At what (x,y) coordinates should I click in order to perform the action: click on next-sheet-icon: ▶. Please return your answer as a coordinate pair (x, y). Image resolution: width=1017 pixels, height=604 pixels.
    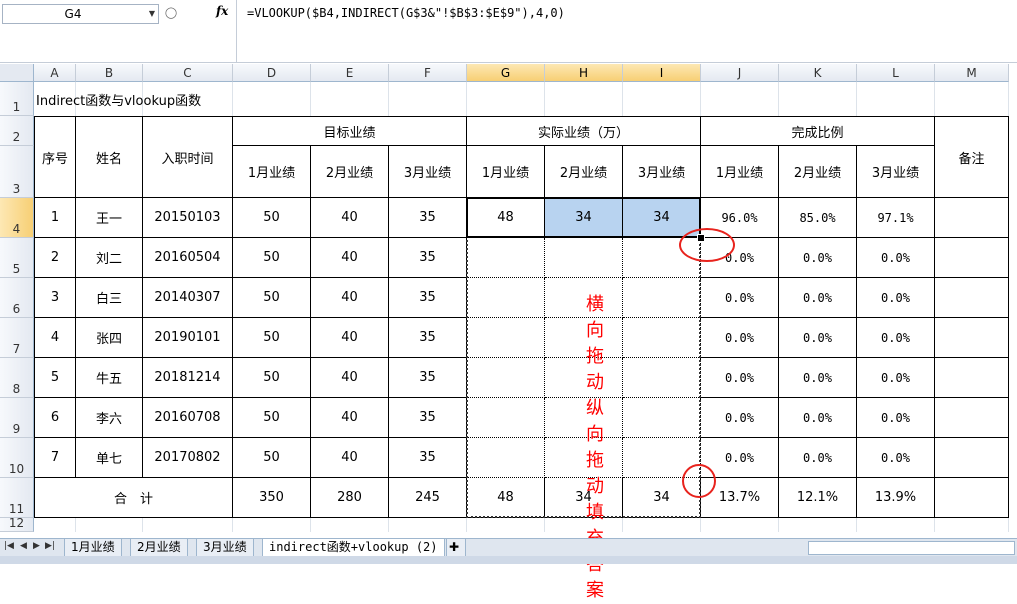
    Looking at the image, I should click on (36, 546).